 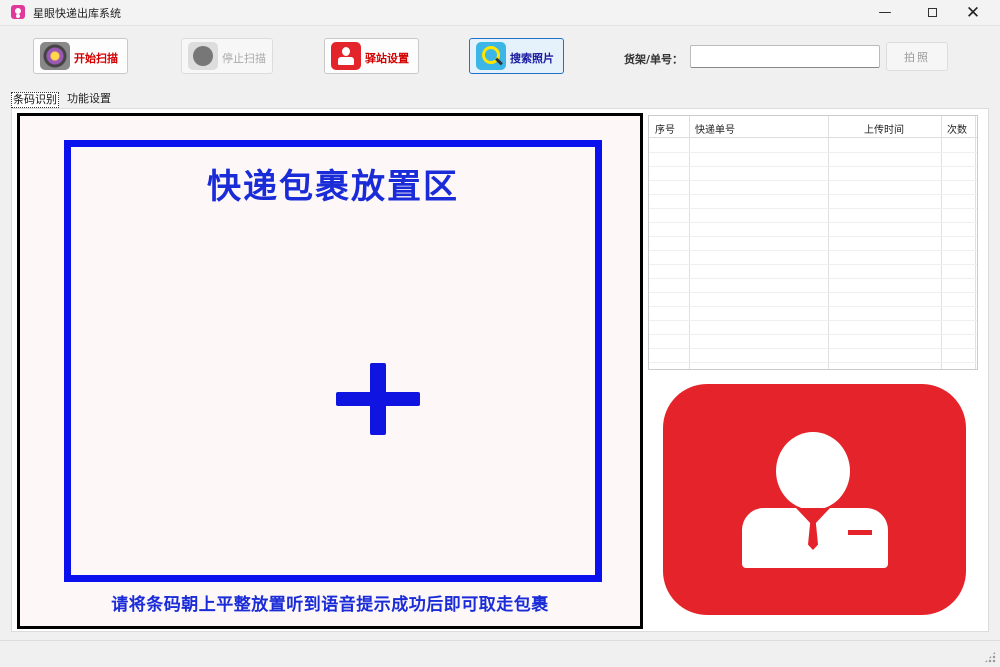 I want to click on column-header-index: 序号, so click(x=665, y=128).